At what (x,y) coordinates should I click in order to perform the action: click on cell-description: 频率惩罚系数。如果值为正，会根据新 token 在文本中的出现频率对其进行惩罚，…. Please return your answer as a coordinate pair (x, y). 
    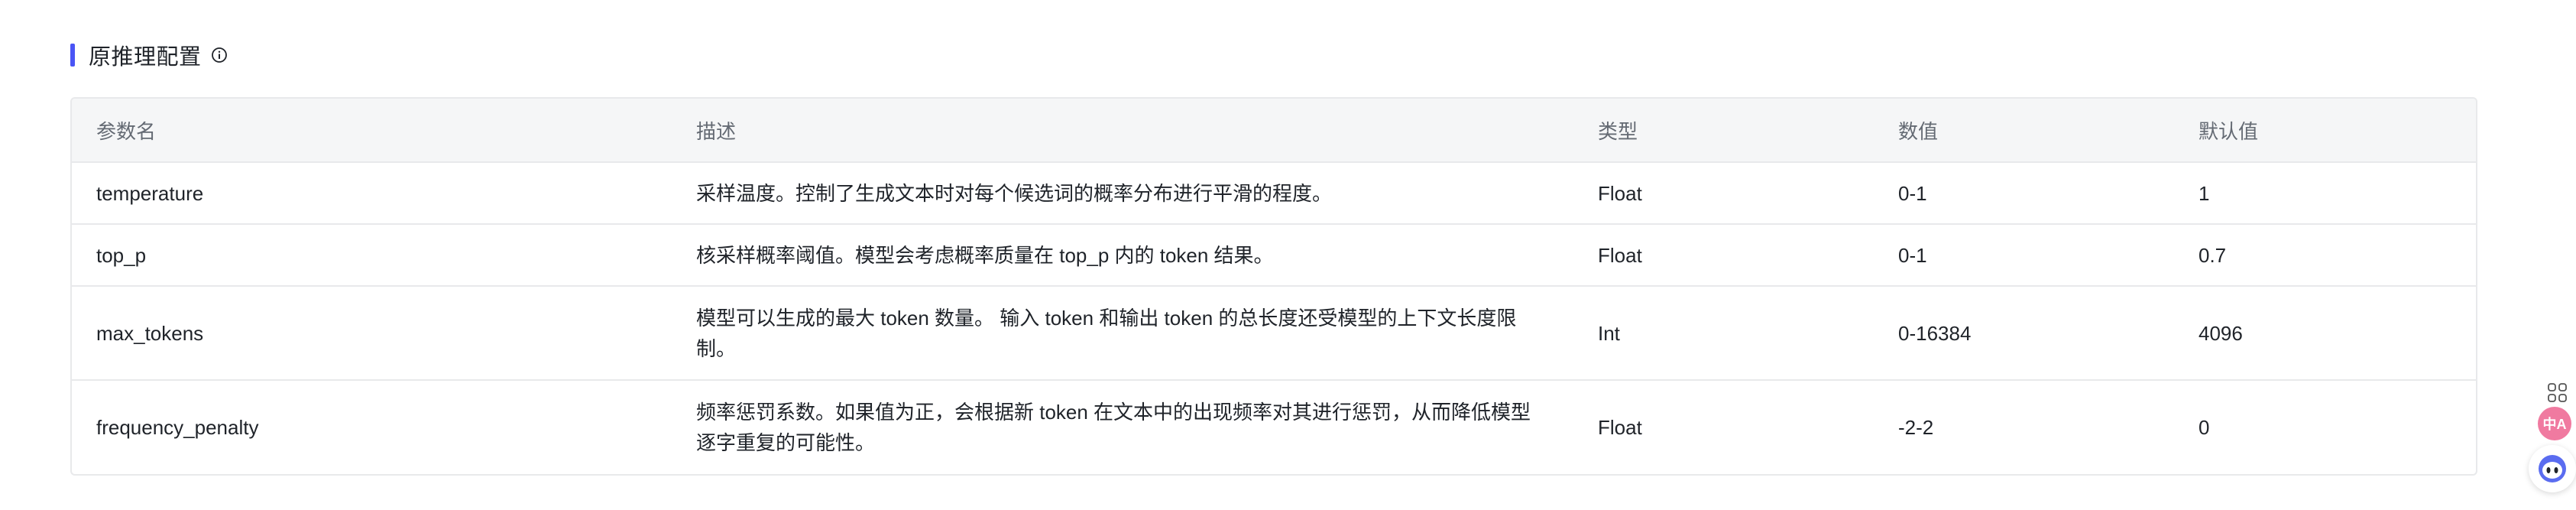
    Looking at the image, I should click on (1113, 427).